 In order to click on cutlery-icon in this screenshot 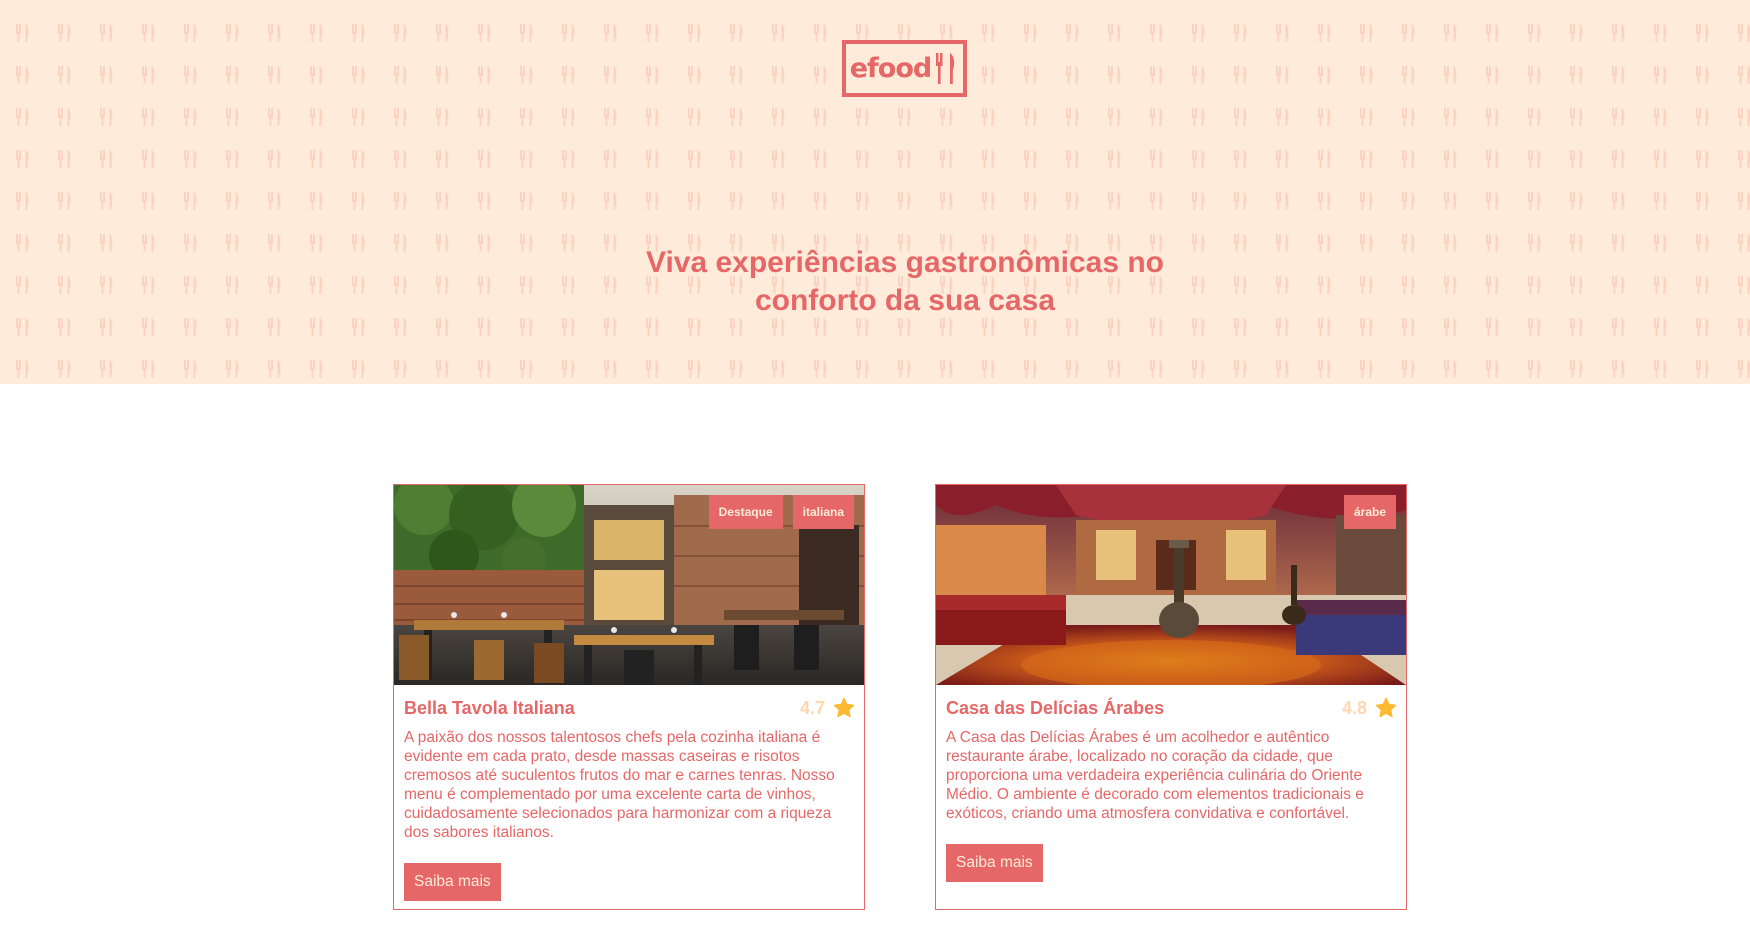, I will do `click(945, 68)`.